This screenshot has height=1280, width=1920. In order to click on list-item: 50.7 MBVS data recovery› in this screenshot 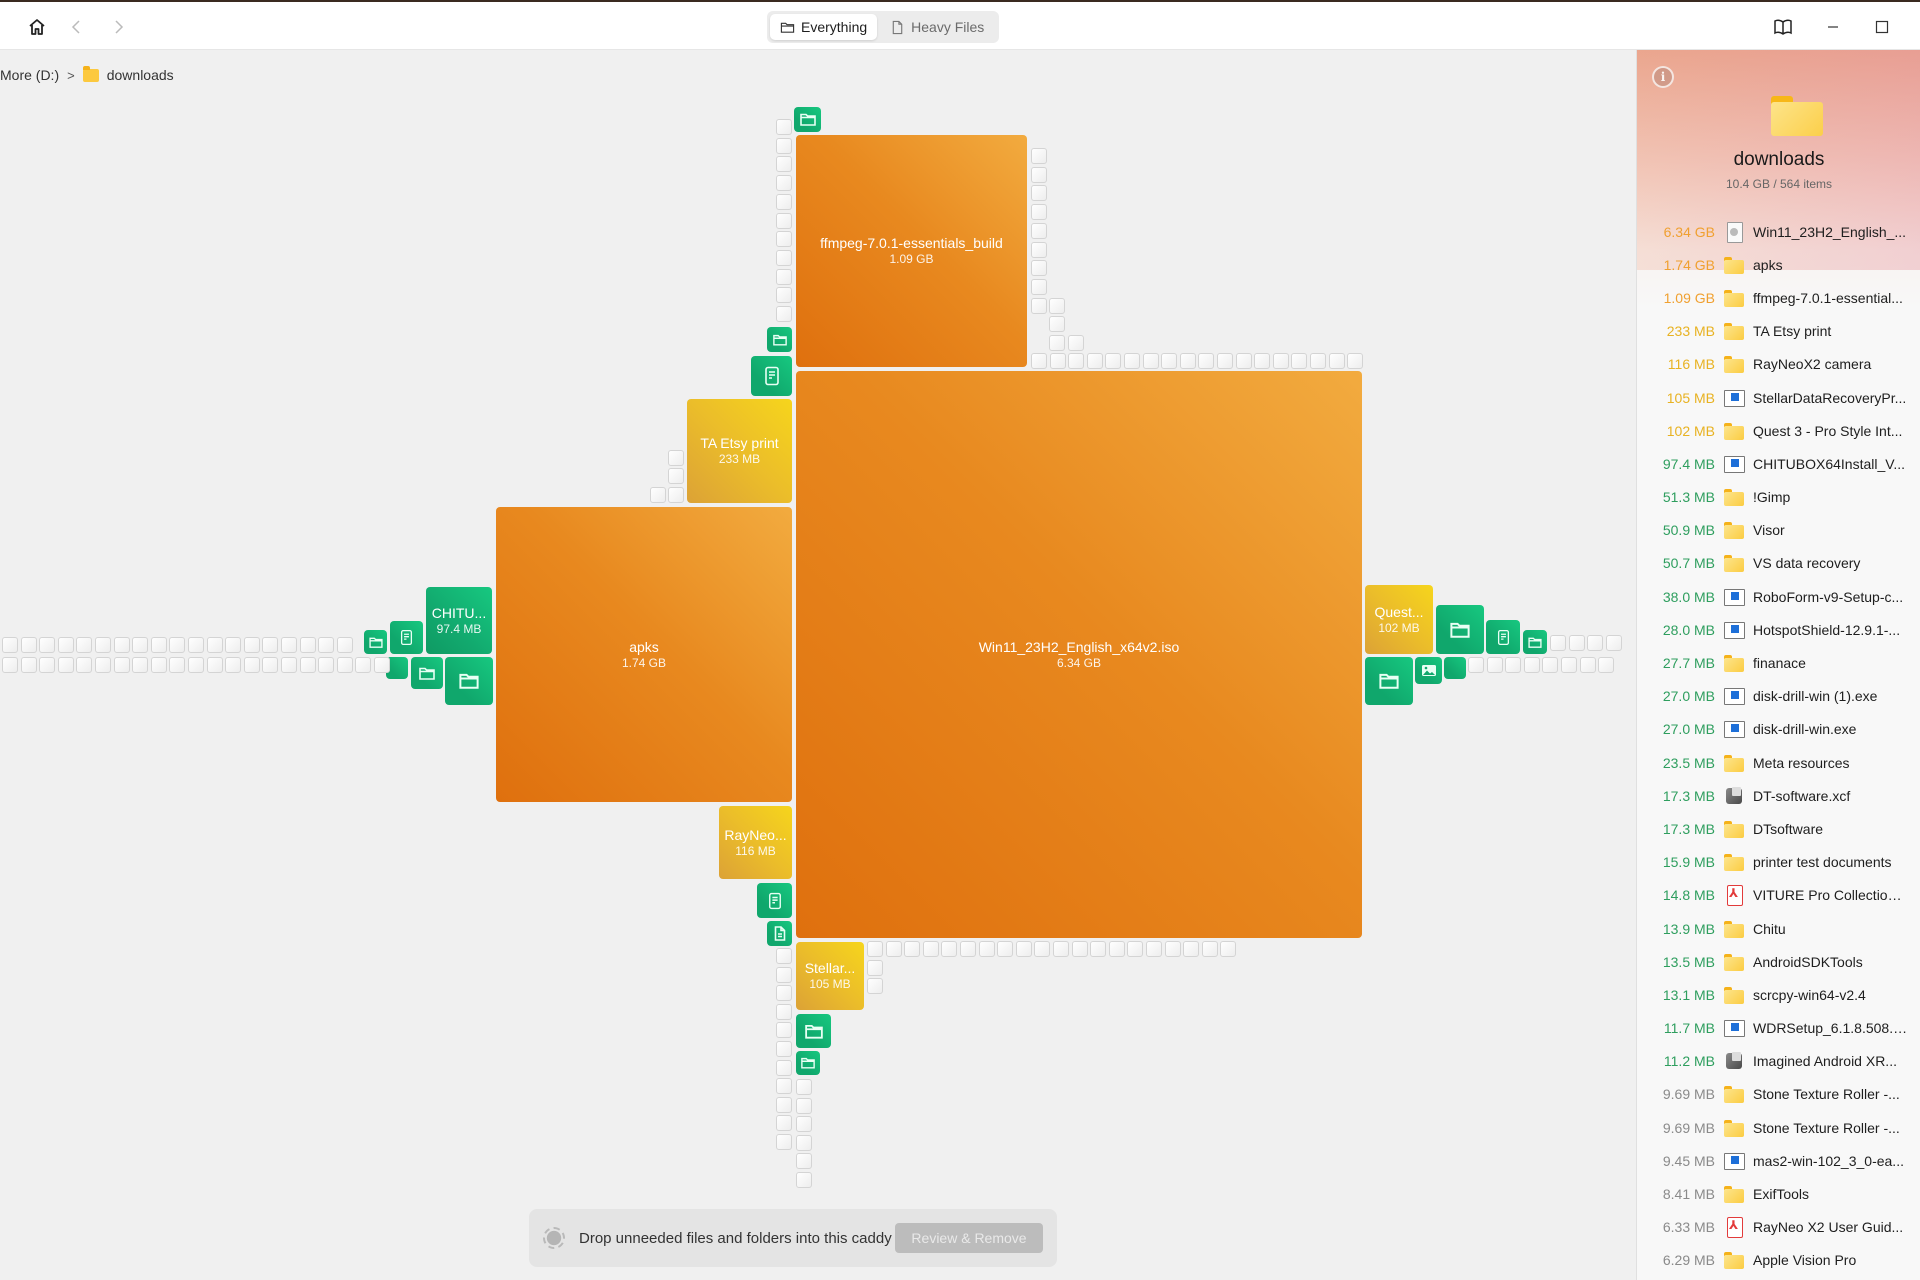, I will do `click(1778, 563)`.